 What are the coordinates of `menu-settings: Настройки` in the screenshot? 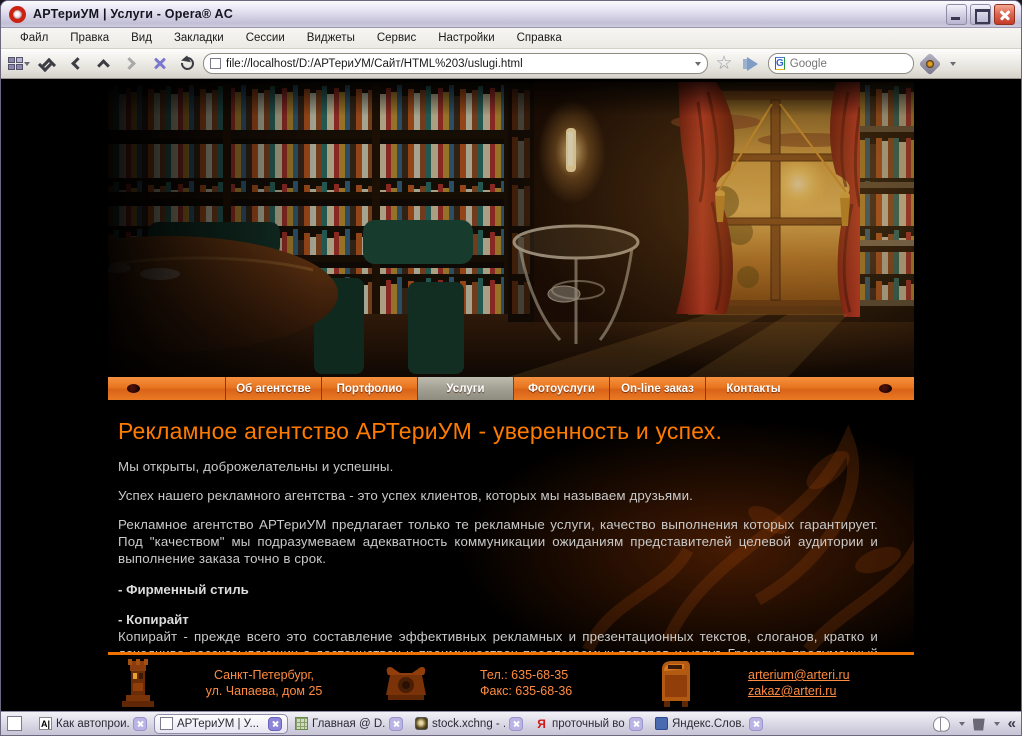 It's located at (466, 38).